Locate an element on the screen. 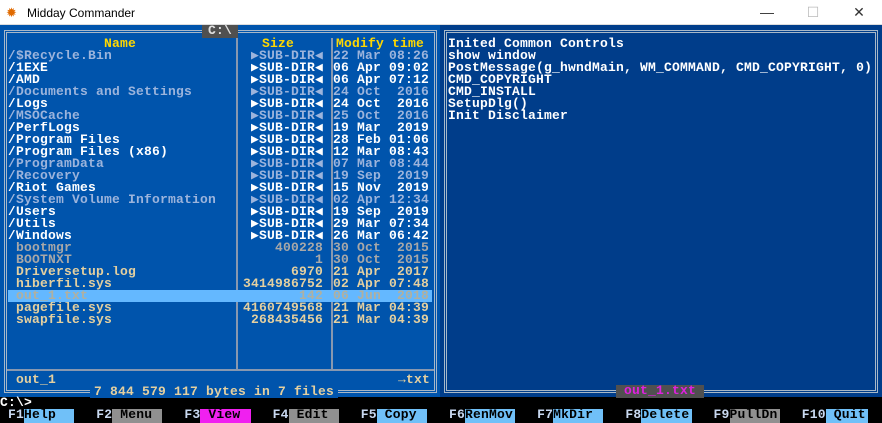  fkey-f8: F8 Delete is located at coordinates (661, 415).